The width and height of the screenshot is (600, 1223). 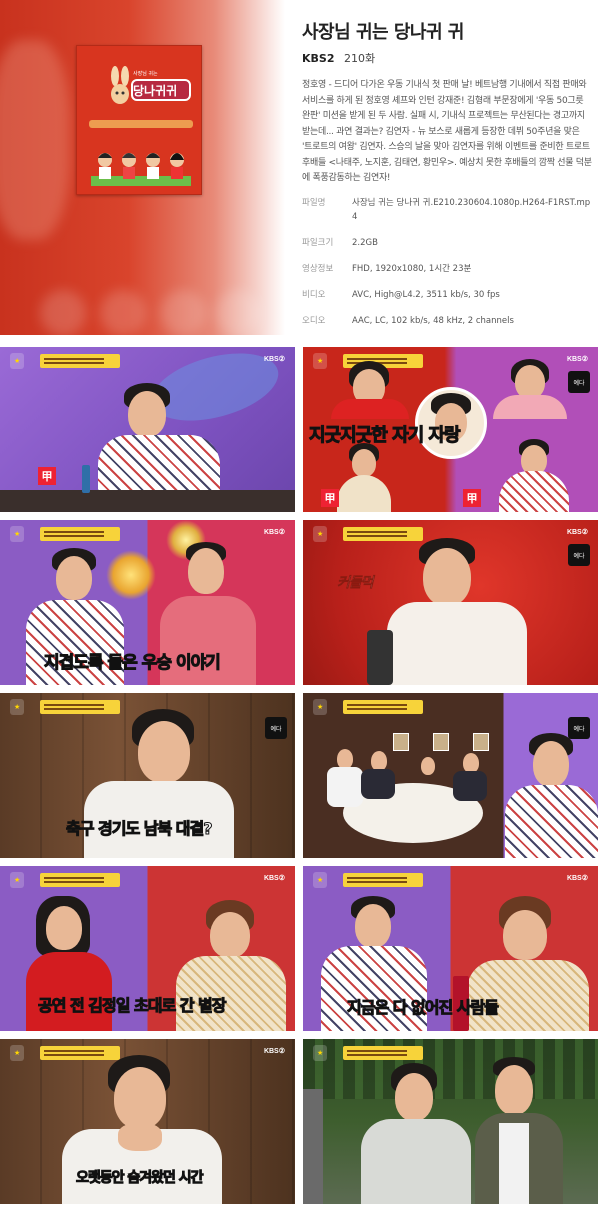 What do you see at coordinates (365, 243) in the screenshot?
I see `file-info-value: 2.2GB` at bounding box center [365, 243].